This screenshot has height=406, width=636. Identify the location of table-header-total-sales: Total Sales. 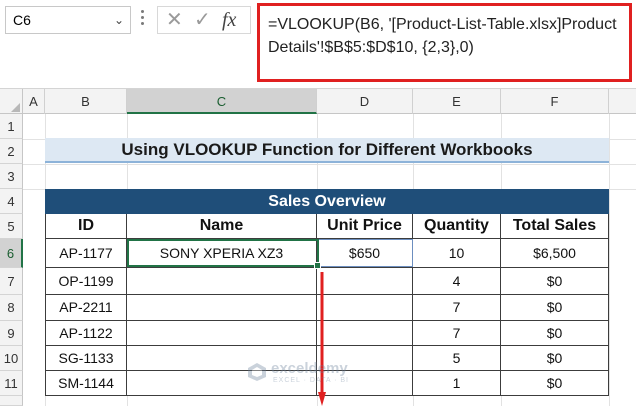
(555, 226).